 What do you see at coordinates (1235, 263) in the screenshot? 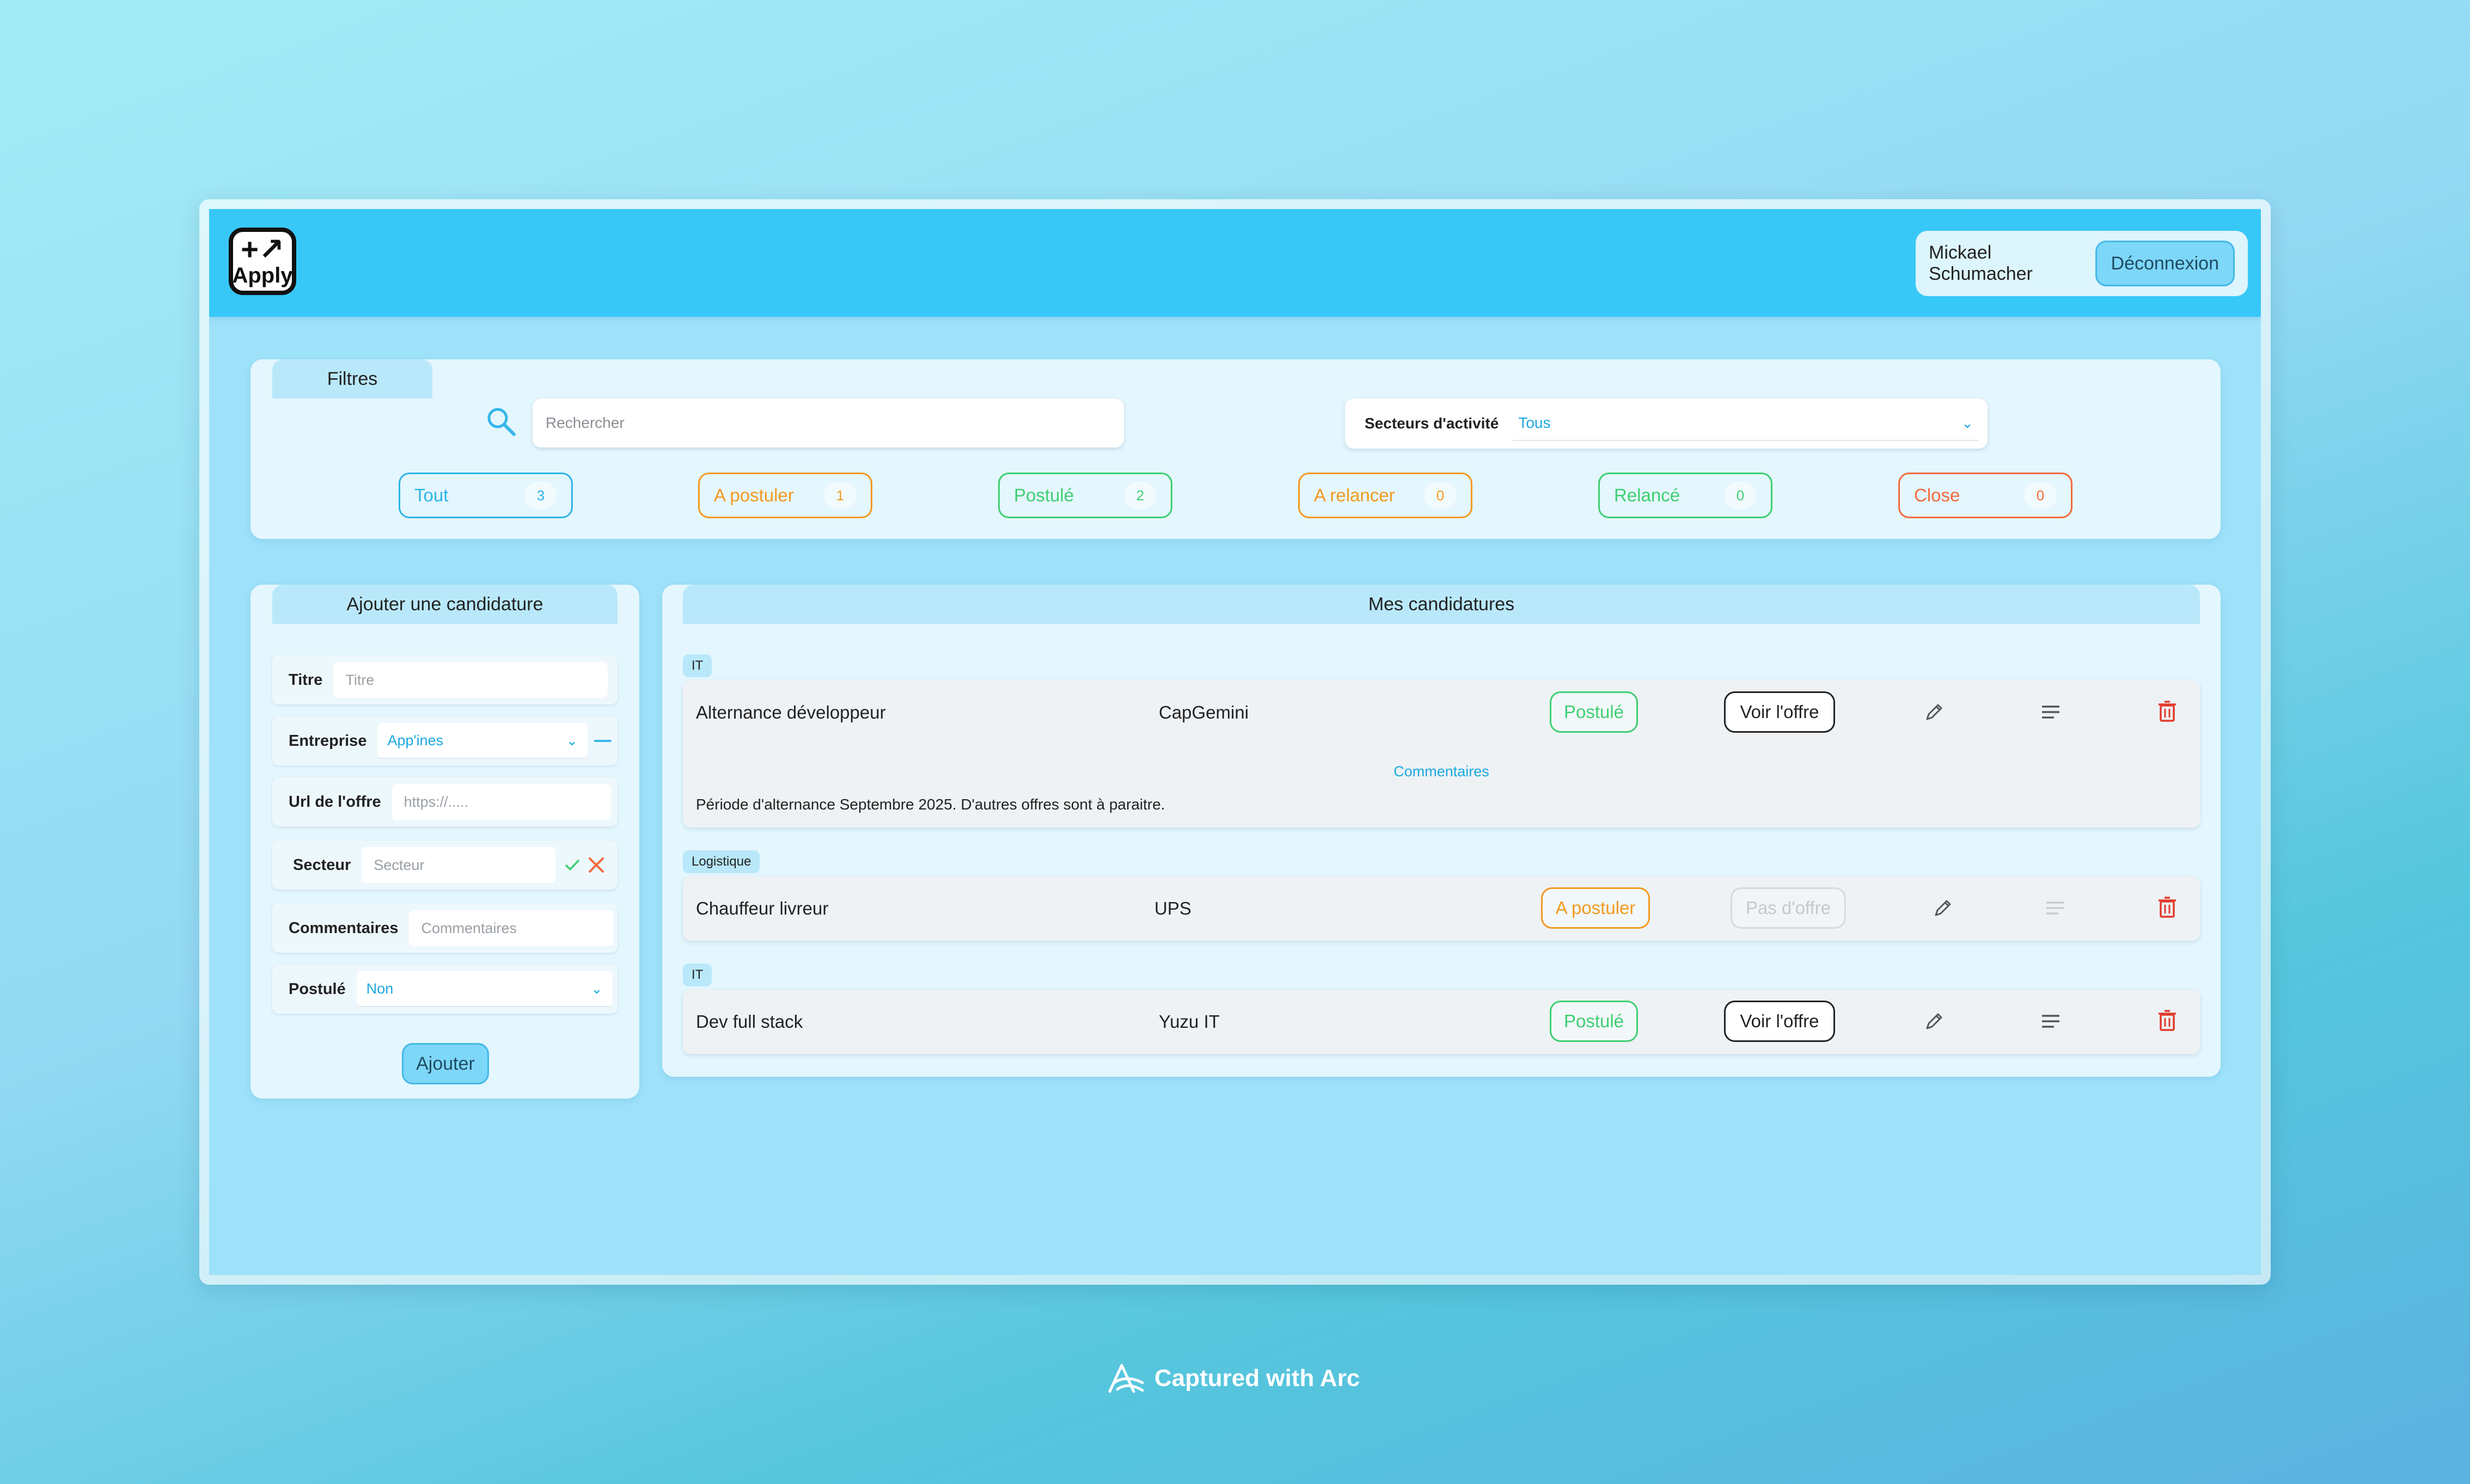
I see `top-bar: +↗ Apply Mickael Schumacher Déconnexion` at bounding box center [1235, 263].